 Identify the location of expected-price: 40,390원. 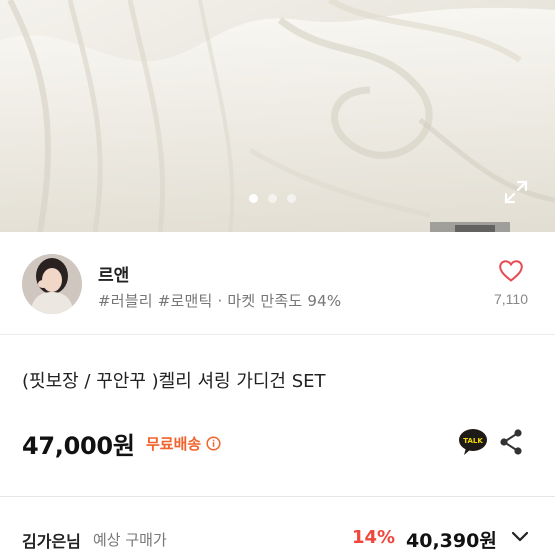
(451, 541).